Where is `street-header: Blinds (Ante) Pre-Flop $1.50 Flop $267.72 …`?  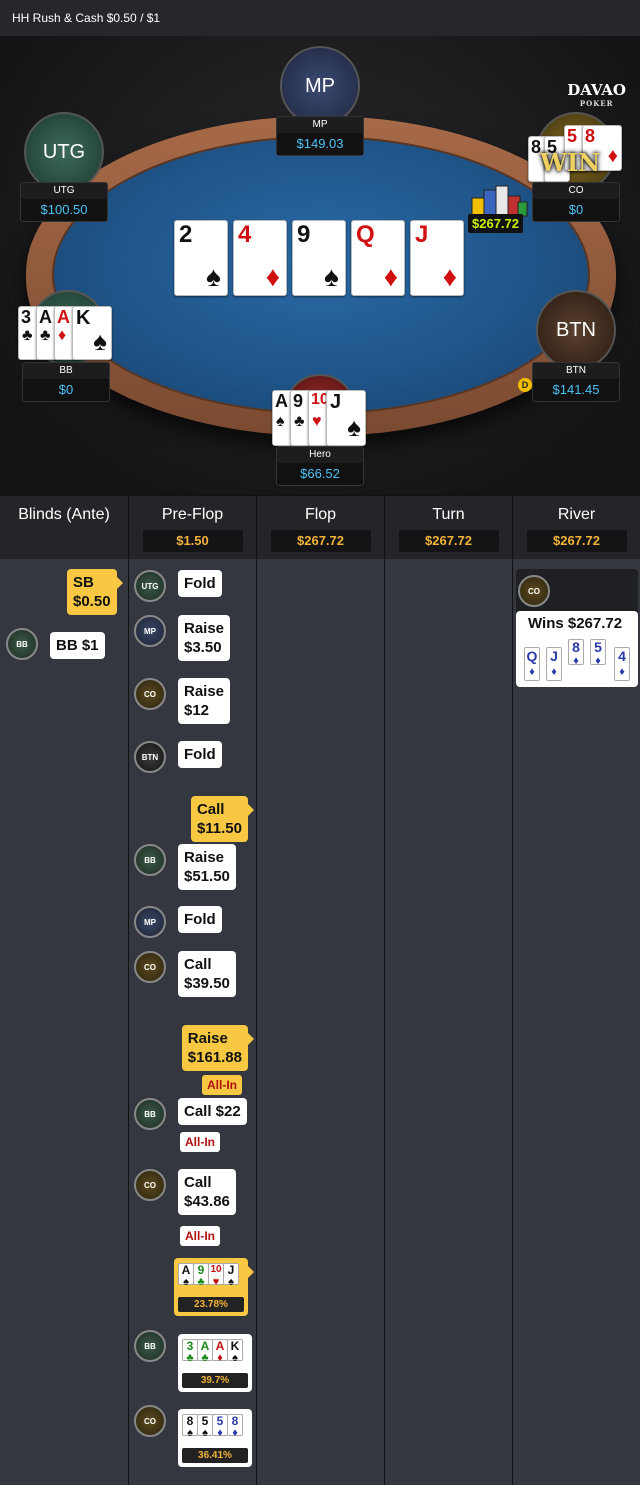
street-header: Blinds (Ante) Pre-Flop $1.50 Flop $267.72 … is located at coordinates (320, 527).